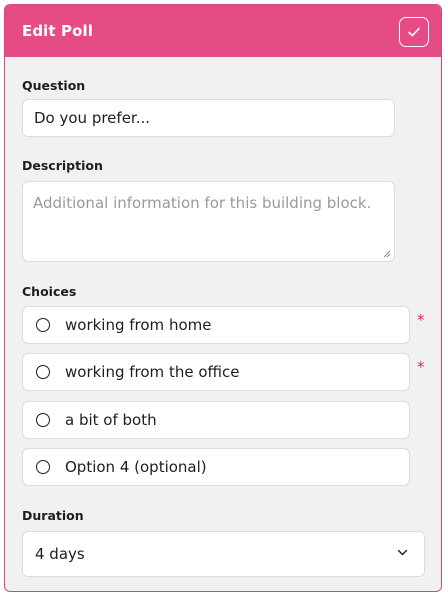 The image size is (448, 599). What do you see at coordinates (216, 325) in the screenshot?
I see `choice-option-1: working from home` at bounding box center [216, 325].